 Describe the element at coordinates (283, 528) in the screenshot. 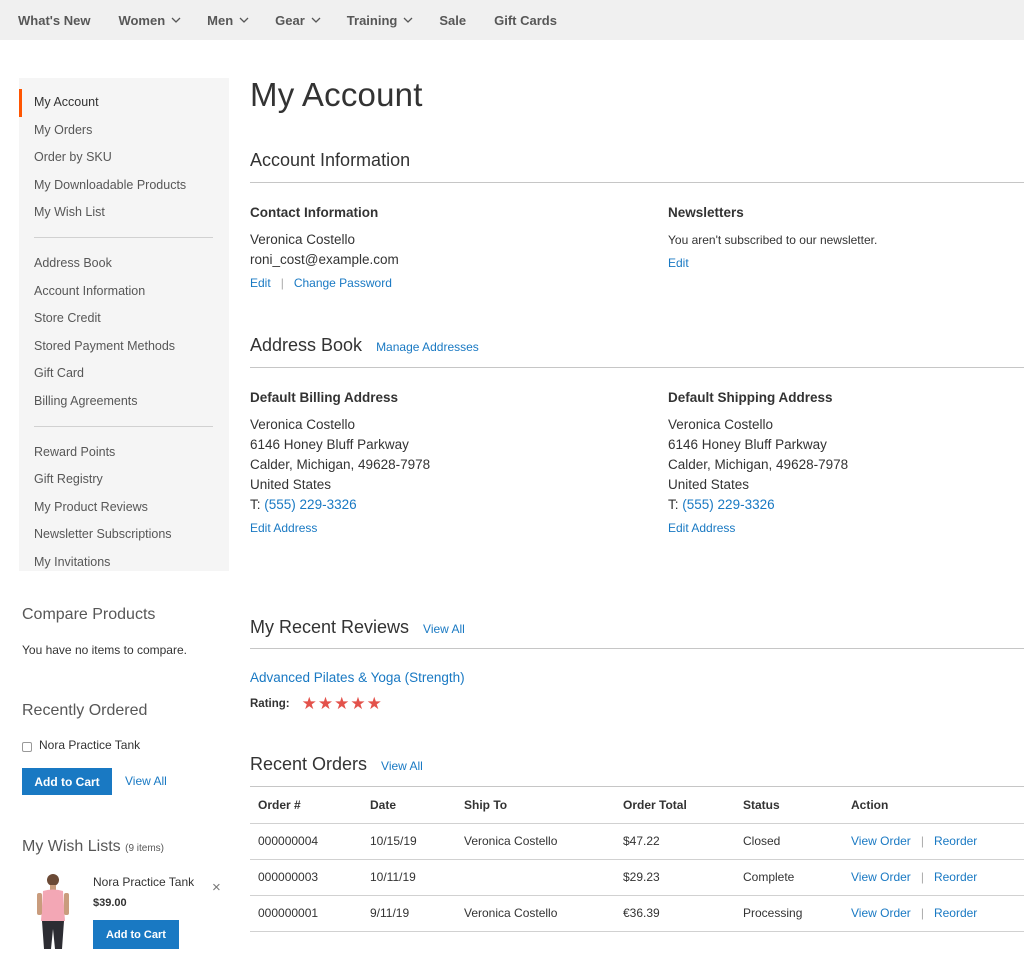

I see `billing-edit-address-link: Edit Address` at that location.